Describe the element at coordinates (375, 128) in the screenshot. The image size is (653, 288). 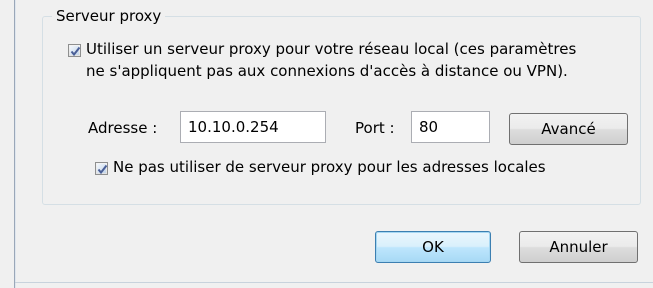
I see `port-label: Port :` at that location.